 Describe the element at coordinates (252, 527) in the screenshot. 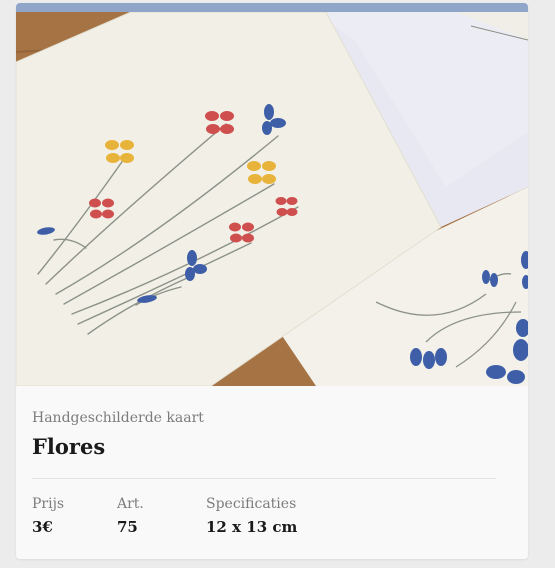

I see `spec-dimensions-value: 12 x 13 cm` at that location.